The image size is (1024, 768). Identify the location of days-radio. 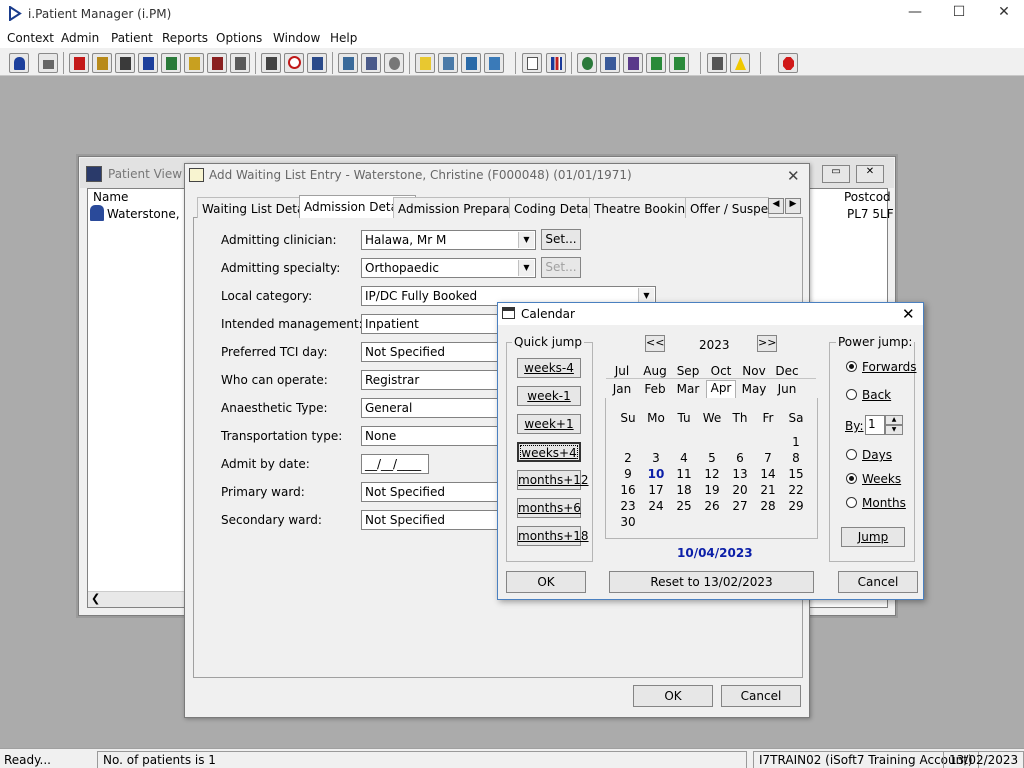
(851, 454).